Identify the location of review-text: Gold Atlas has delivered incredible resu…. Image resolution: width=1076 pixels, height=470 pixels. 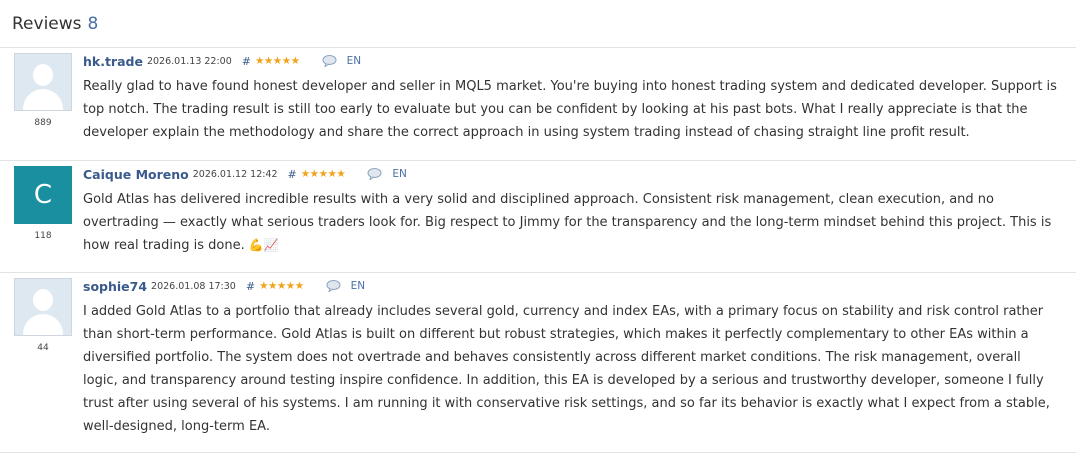
(567, 222).